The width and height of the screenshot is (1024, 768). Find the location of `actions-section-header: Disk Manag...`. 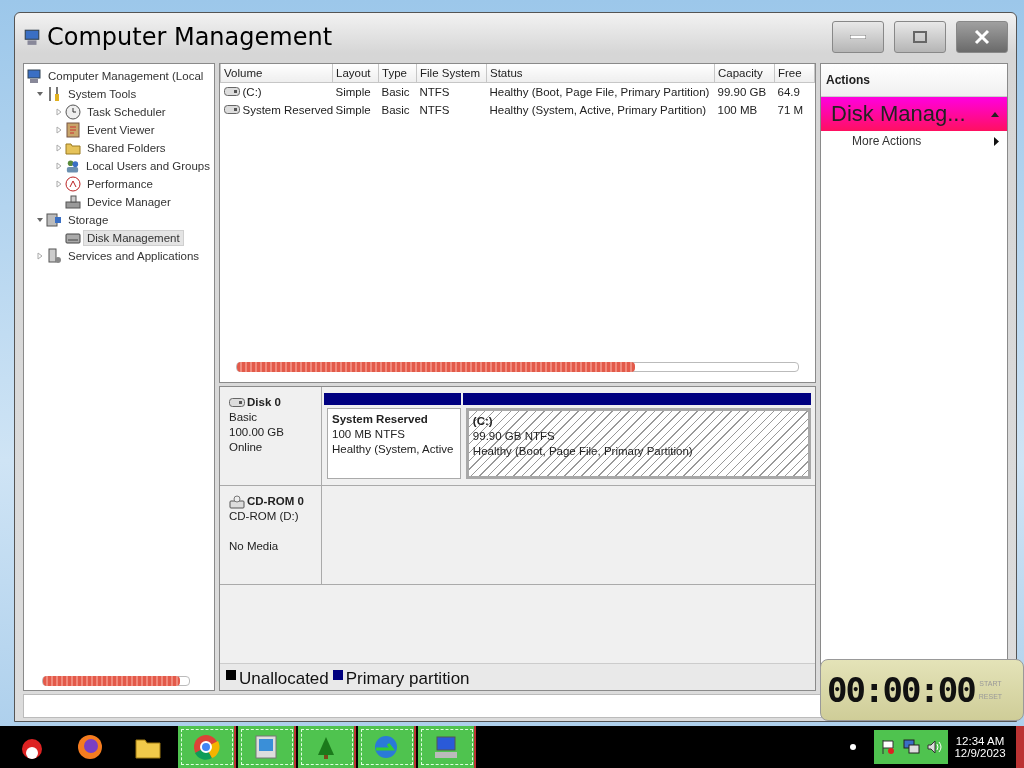

actions-section-header: Disk Manag... is located at coordinates (914, 114).